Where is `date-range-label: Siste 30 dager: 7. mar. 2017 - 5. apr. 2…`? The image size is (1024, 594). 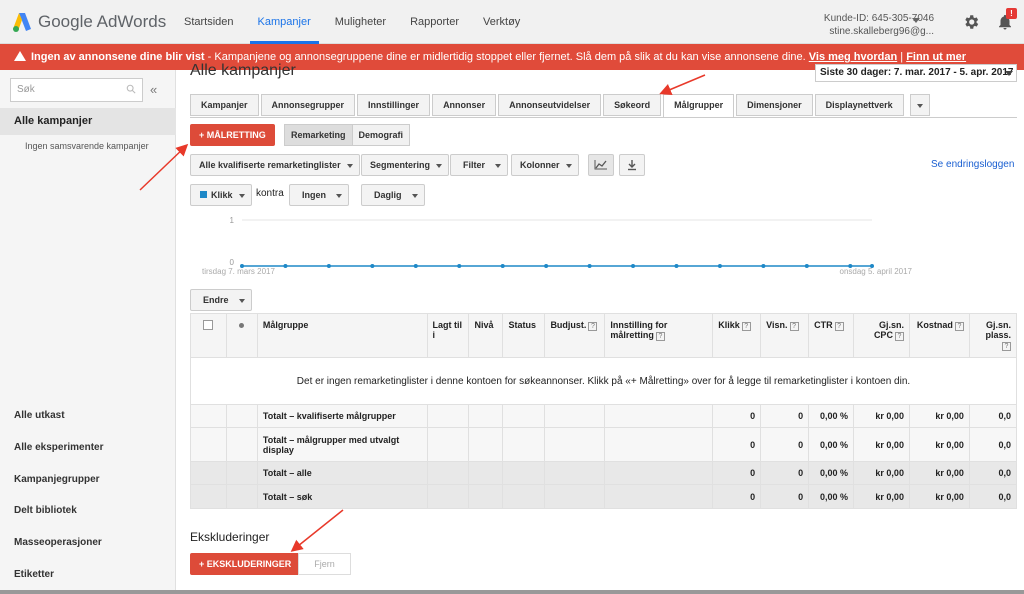
date-range-label: Siste 30 dager: 7. mar. 2017 - 5. apr. 2… is located at coordinates (917, 72).